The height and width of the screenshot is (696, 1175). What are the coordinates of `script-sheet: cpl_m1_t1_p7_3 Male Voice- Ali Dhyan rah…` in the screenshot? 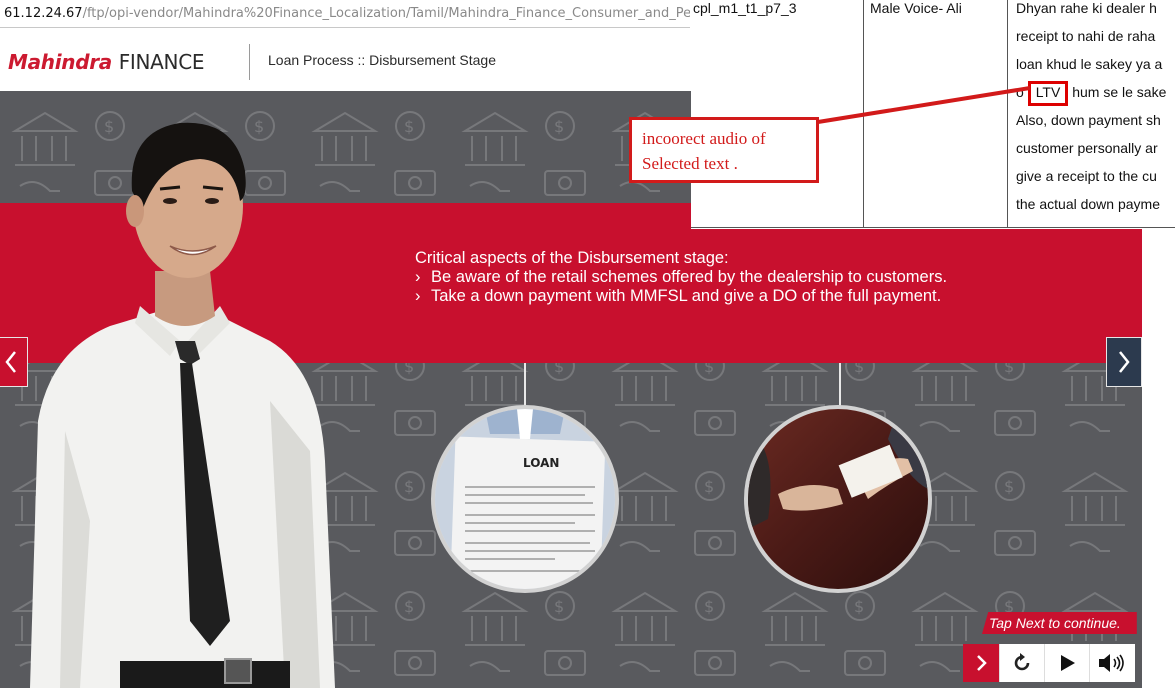 It's located at (933, 114).